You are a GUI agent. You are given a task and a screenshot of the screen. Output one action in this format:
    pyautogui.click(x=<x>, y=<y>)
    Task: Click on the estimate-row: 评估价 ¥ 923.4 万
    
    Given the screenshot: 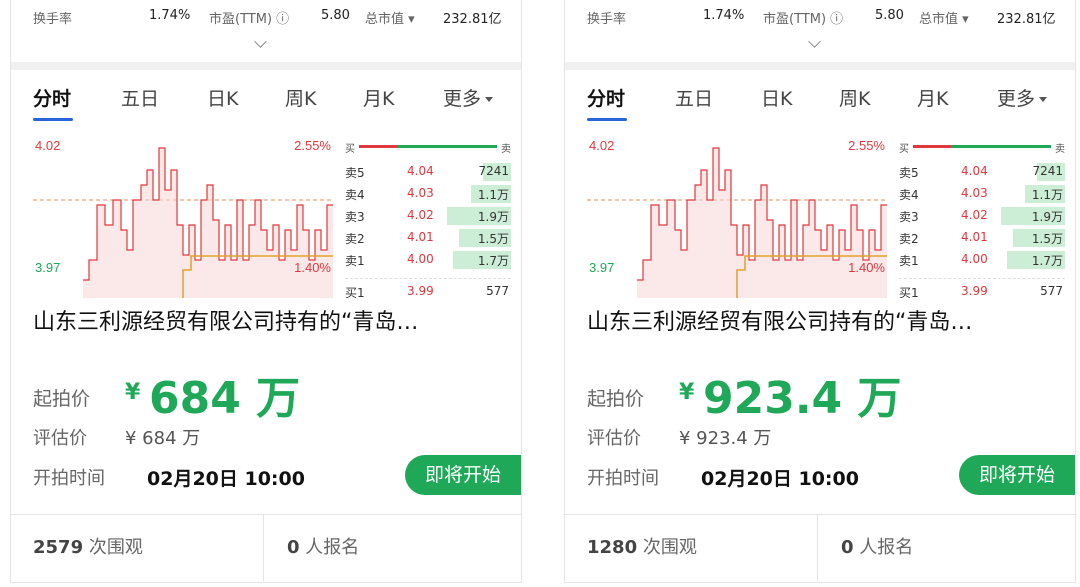 What is the action you would take?
    pyautogui.click(x=679, y=437)
    